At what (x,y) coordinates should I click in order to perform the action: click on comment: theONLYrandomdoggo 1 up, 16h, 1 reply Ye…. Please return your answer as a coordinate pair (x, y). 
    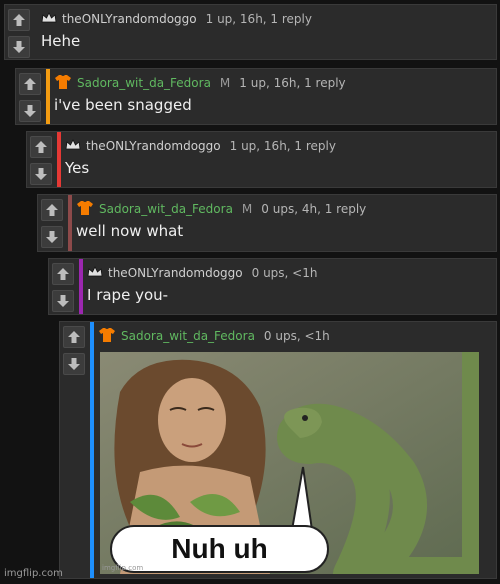
    Looking at the image, I should click on (261, 159).